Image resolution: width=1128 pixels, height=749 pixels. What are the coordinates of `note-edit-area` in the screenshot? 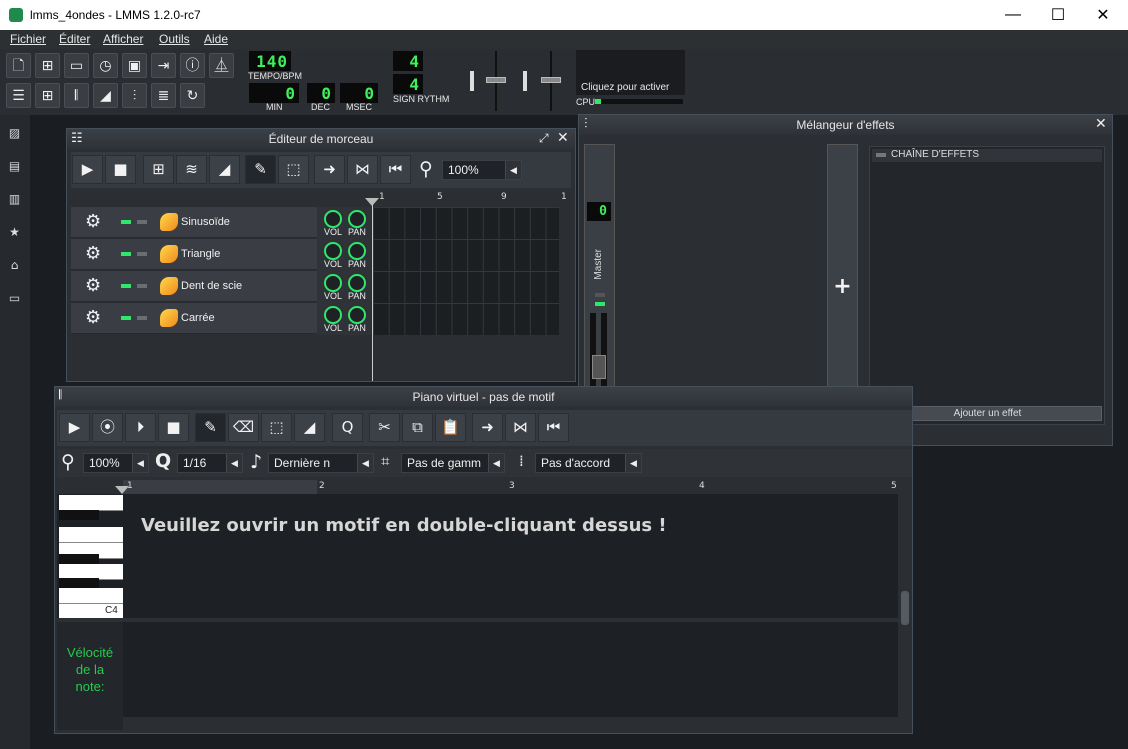 It's located at (510, 556).